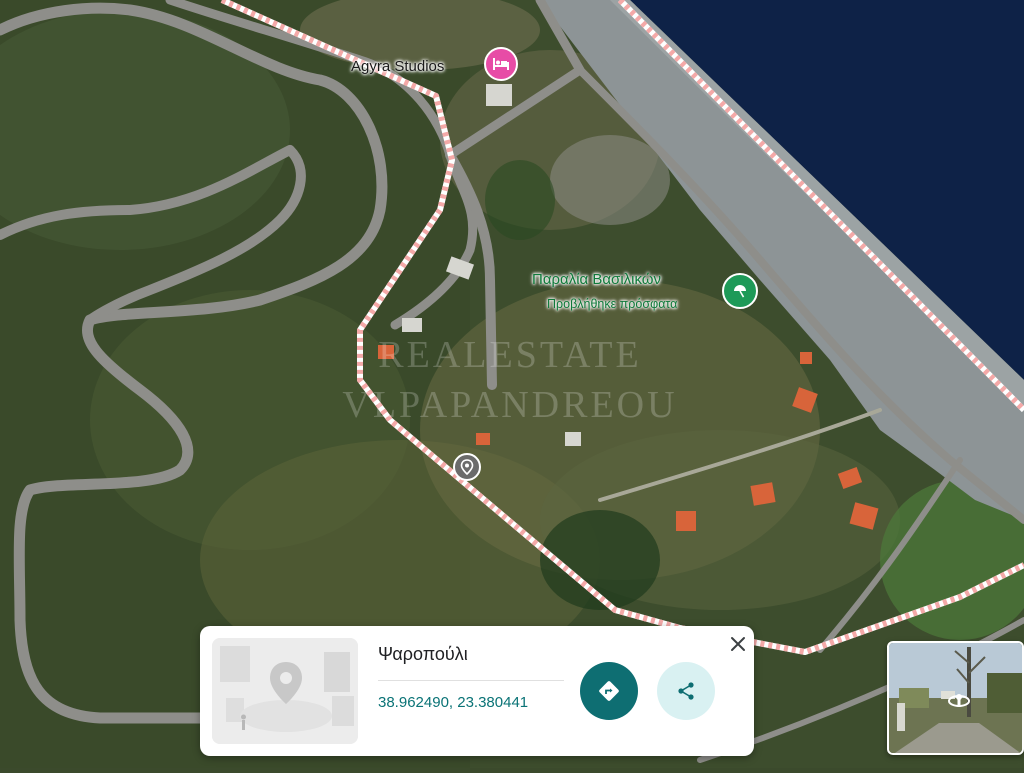 The image size is (1024, 773). What do you see at coordinates (959, 700) in the screenshot?
I see `rotate-360-icon` at bounding box center [959, 700].